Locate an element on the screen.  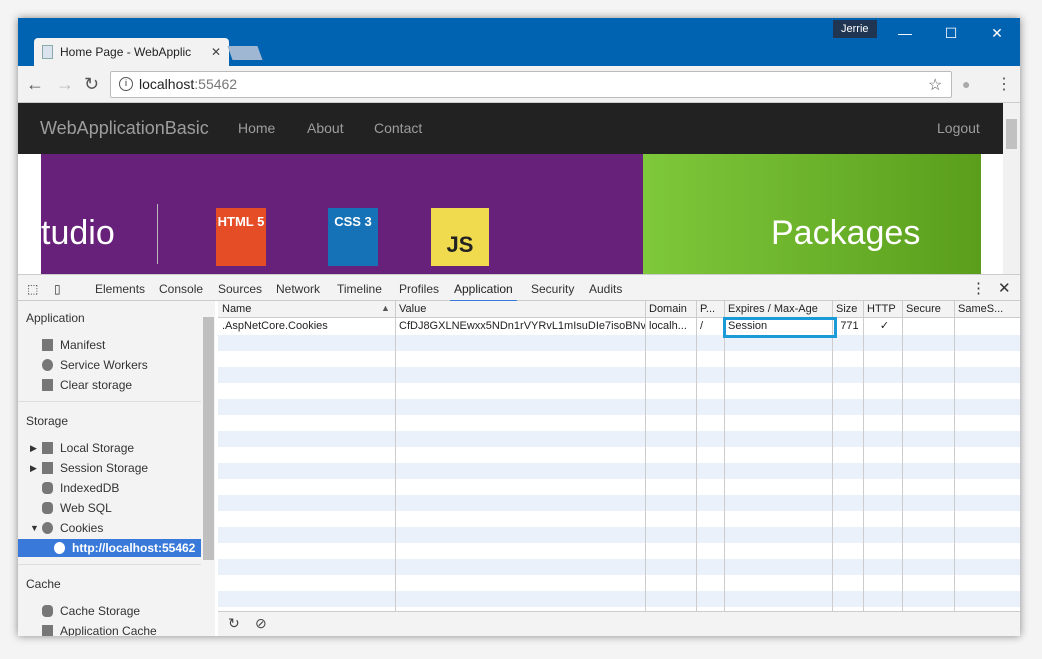
sidebar-item-cache-storage: Cache Storage is located at coordinates (109, 611).